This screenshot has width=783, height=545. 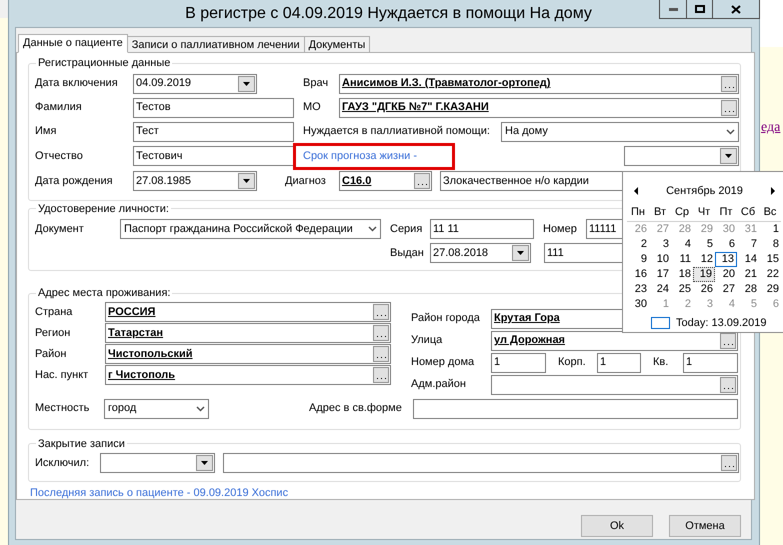 What do you see at coordinates (539, 84) in the screenshot?
I see `lookup-field: Анисимов И.З. (Травматолог-ортопед)` at bounding box center [539, 84].